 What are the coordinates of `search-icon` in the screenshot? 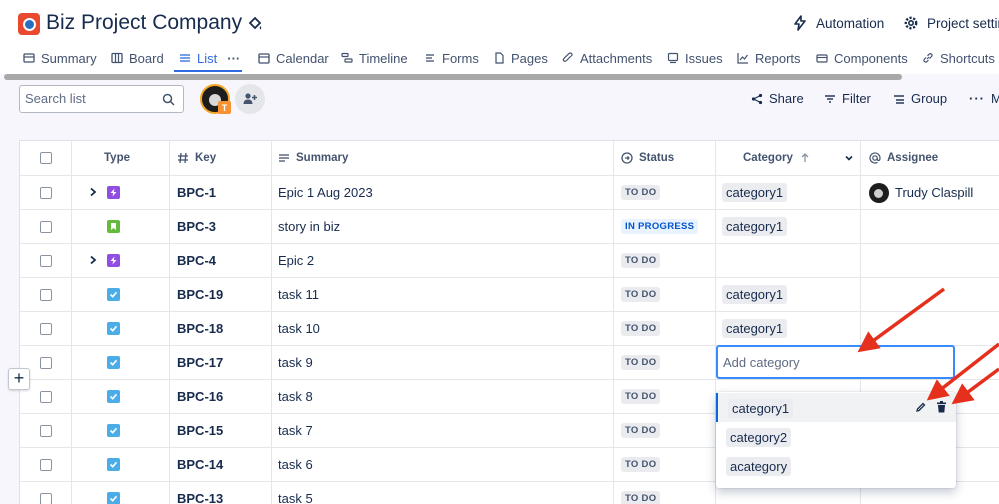 It's located at (168, 99).